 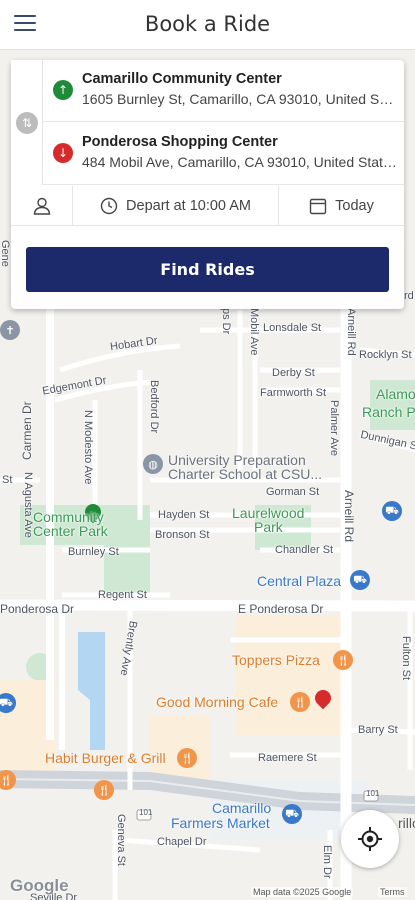 What do you see at coordinates (109, 206) in the screenshot?
I see `clock-icon` at bounding box center [109, 206].